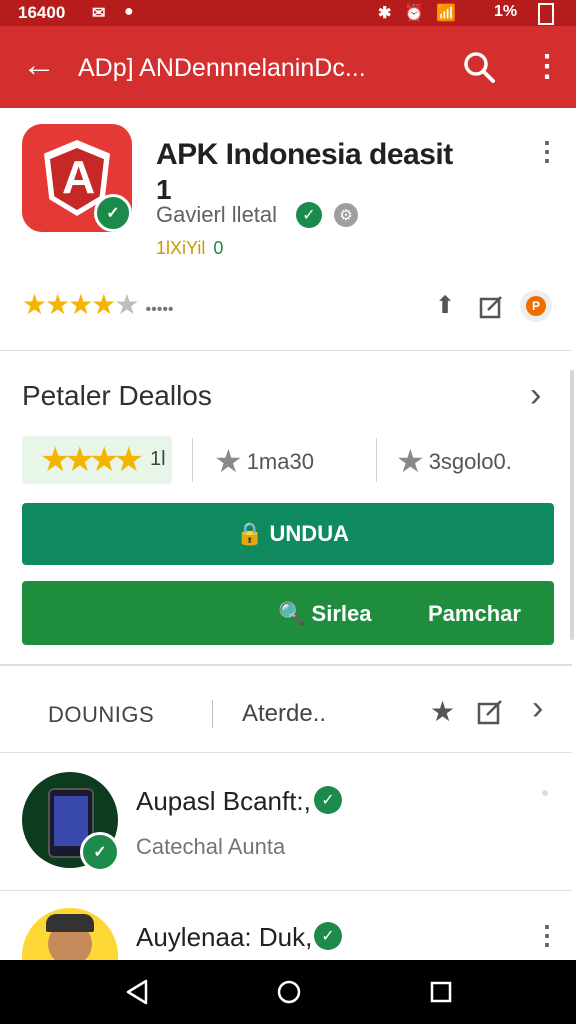 The width and height of the screenshot is (576, 1024). I want to click on rating-box-label: 1l, so click(158, 459).